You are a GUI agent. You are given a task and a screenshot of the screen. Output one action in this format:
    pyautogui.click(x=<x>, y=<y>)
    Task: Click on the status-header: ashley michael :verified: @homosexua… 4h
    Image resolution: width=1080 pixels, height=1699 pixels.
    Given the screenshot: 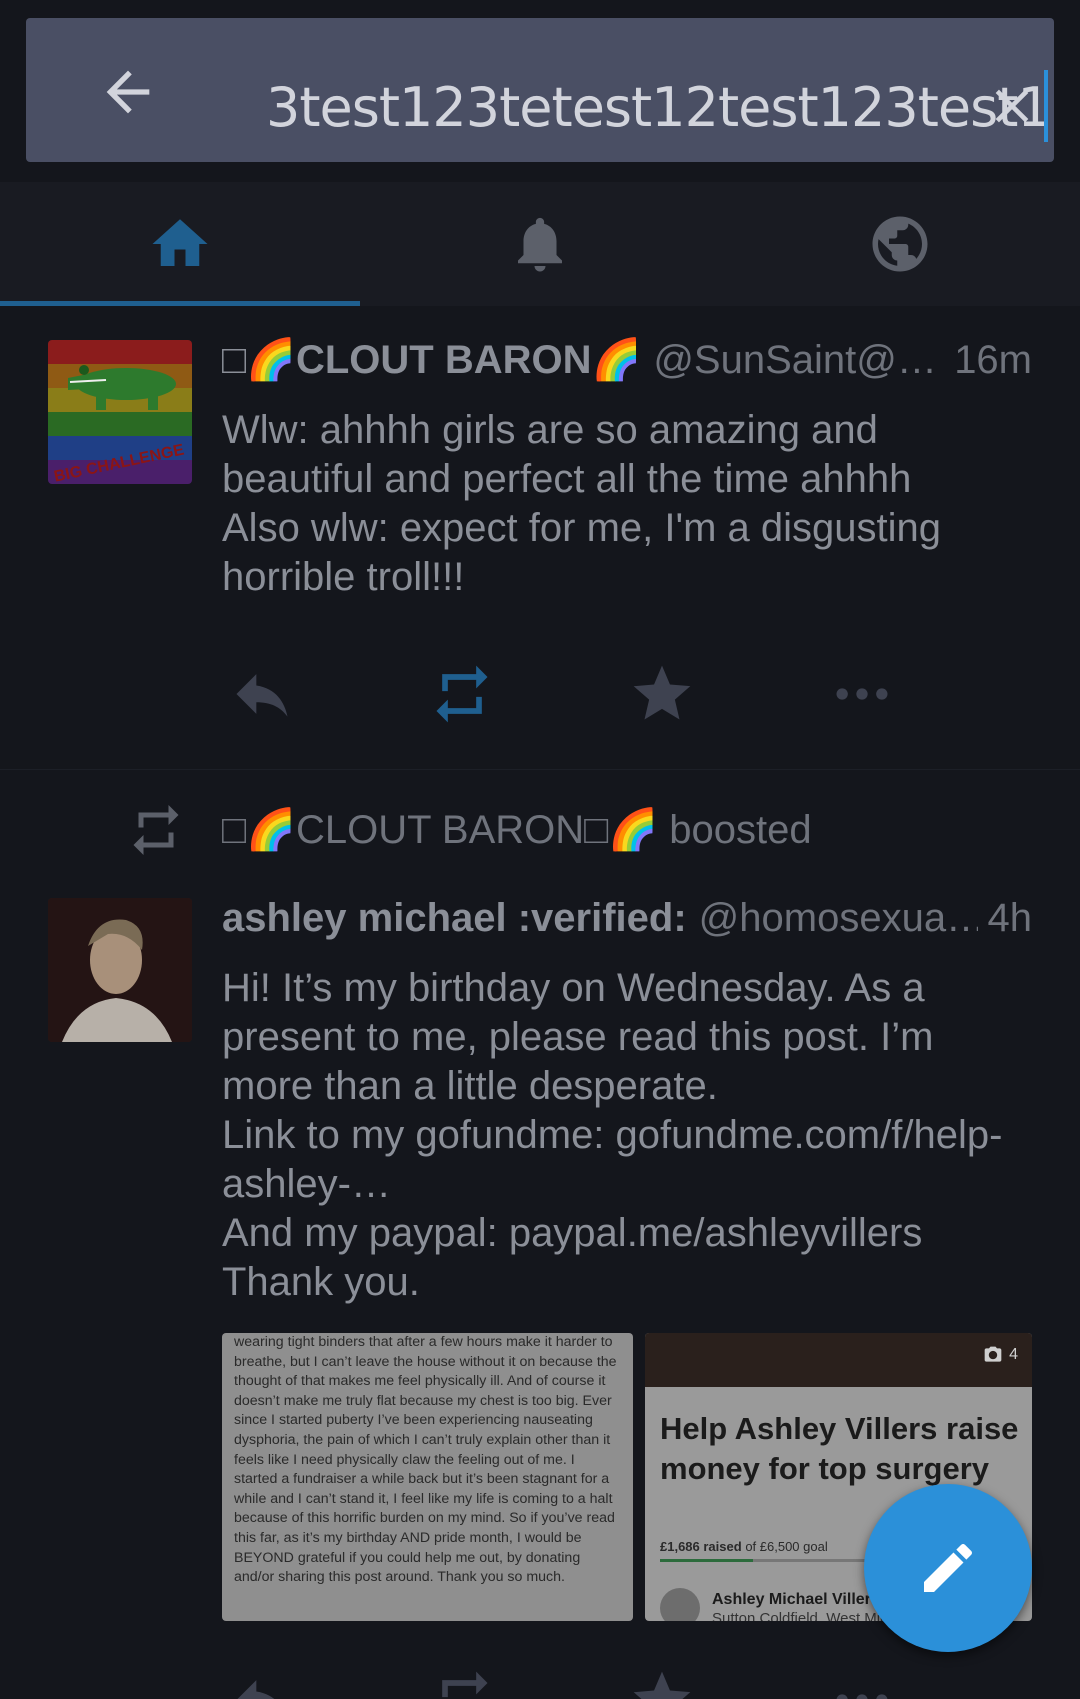 What is the action you would take?
    pyautogui.click(x=627, y=918)
    